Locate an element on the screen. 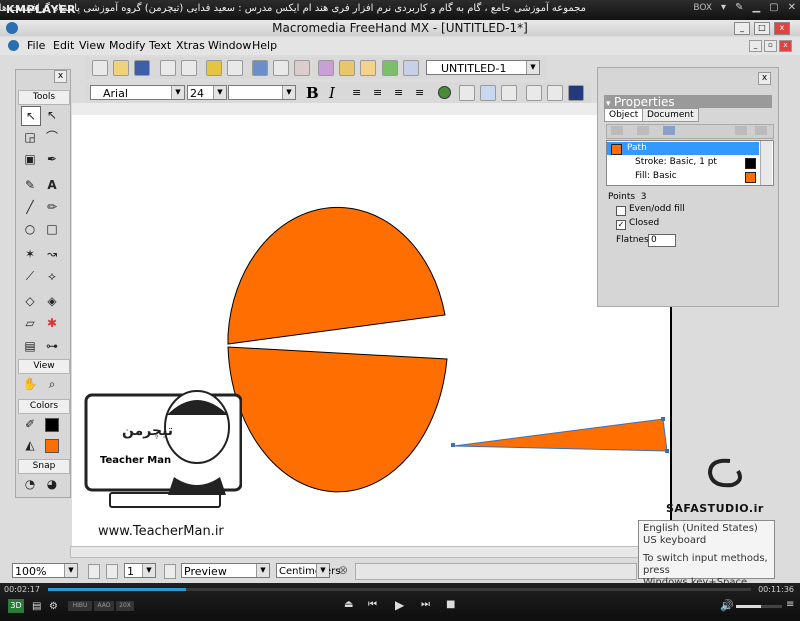 This screenshot has width=800, height=621. minimize-icon: ▁ is located at coordinates (756, 7).